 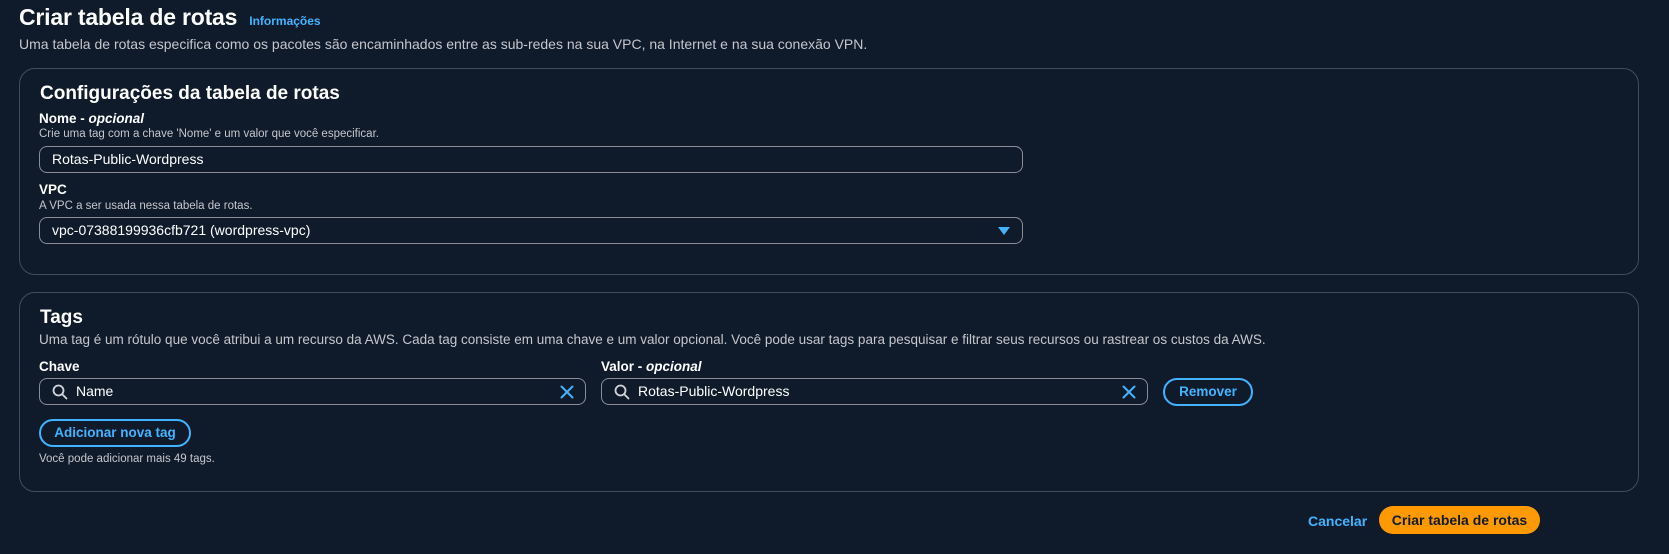 I want to click on tags-panel-title: Tags, so click(x=61, y=317).